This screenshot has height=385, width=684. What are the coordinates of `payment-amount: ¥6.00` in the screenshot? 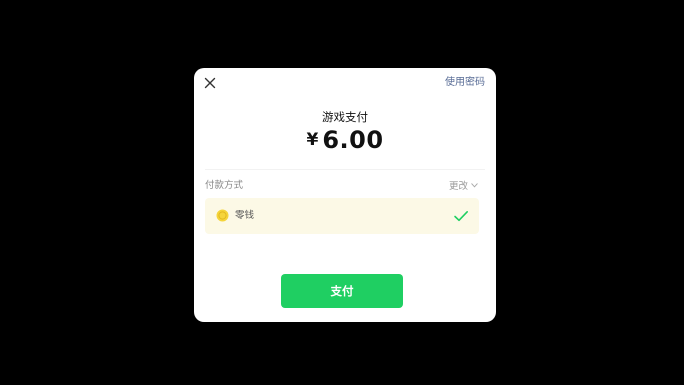 It's located at (345, 141).